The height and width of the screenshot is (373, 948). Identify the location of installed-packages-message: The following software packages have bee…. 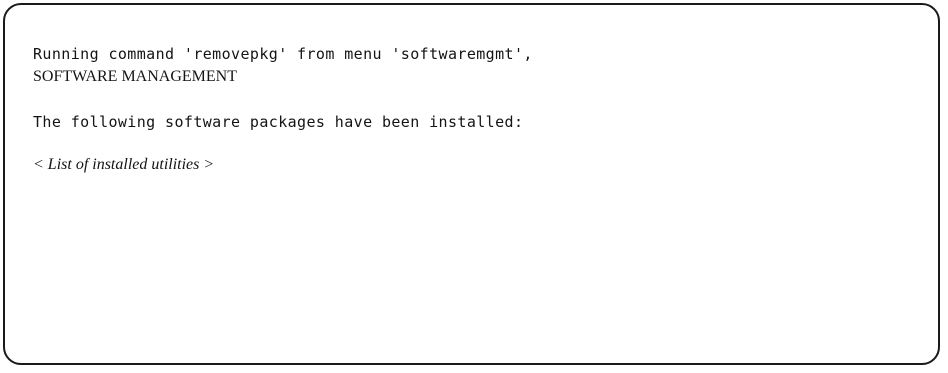
(278, 122).